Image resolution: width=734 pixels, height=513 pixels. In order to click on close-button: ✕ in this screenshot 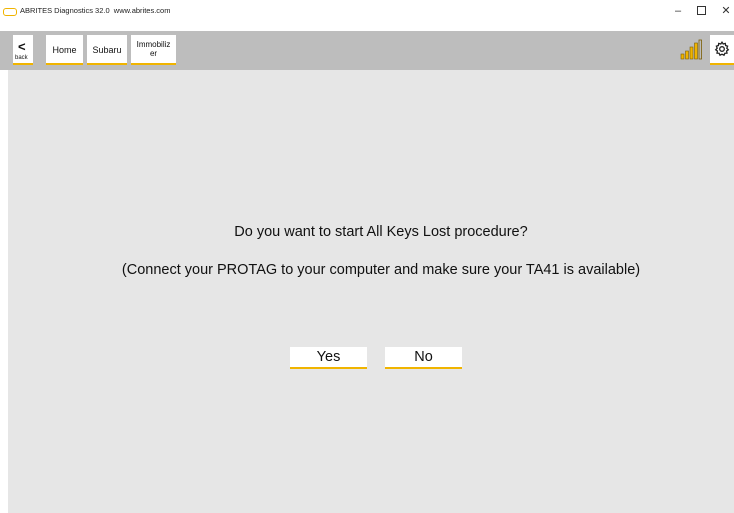, I will do `click(725, 11)`.